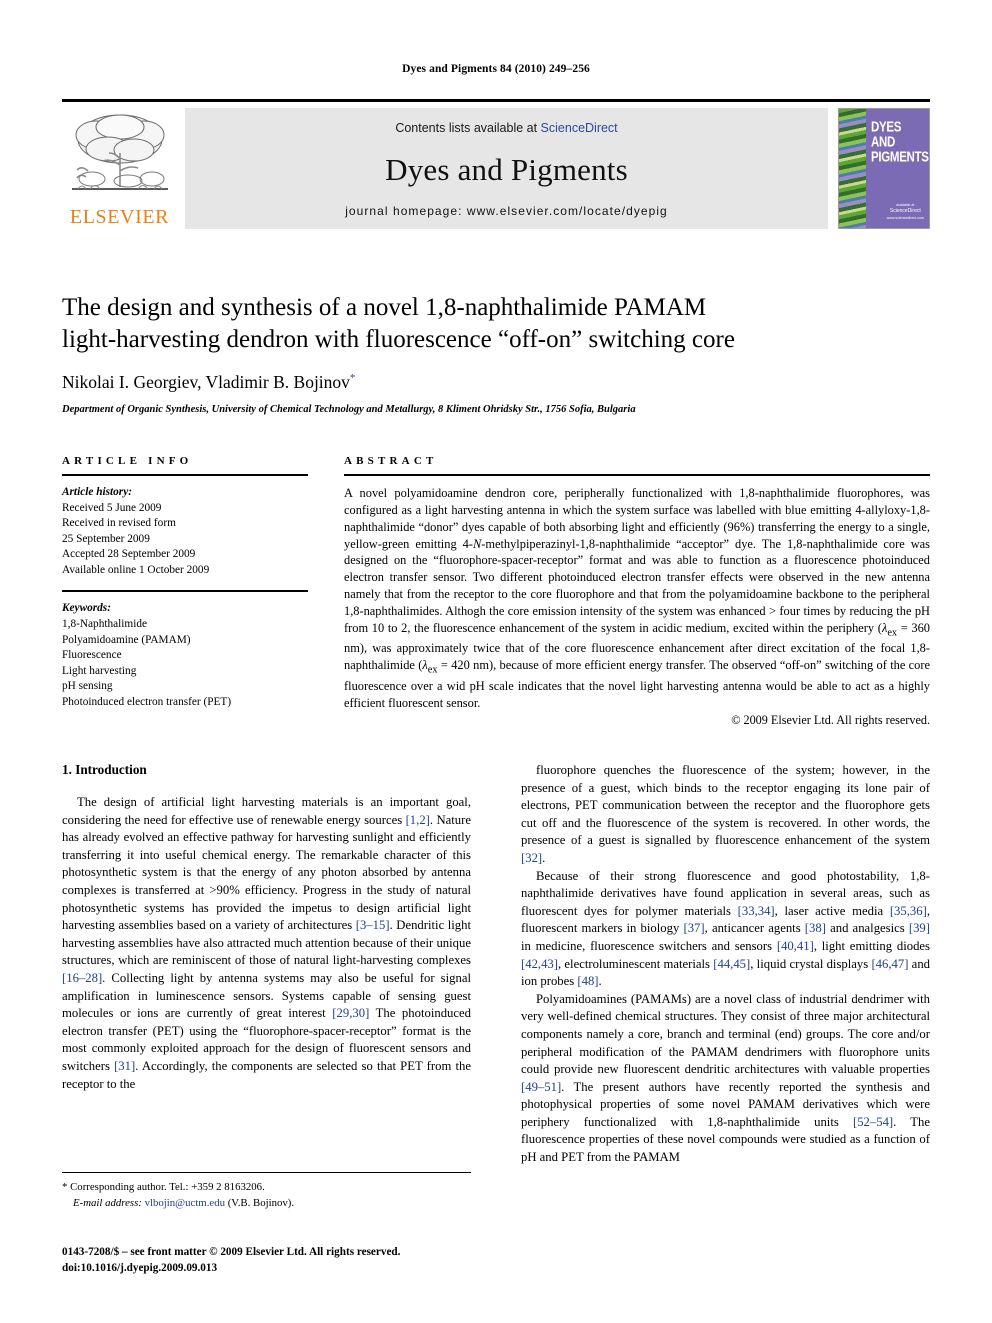 The image size is (992, 1323). What do you see at coordinates (468, 128) in the screenshot?
I see `contents-prefix: Contents lists available at` at bounding box center [468, 128].